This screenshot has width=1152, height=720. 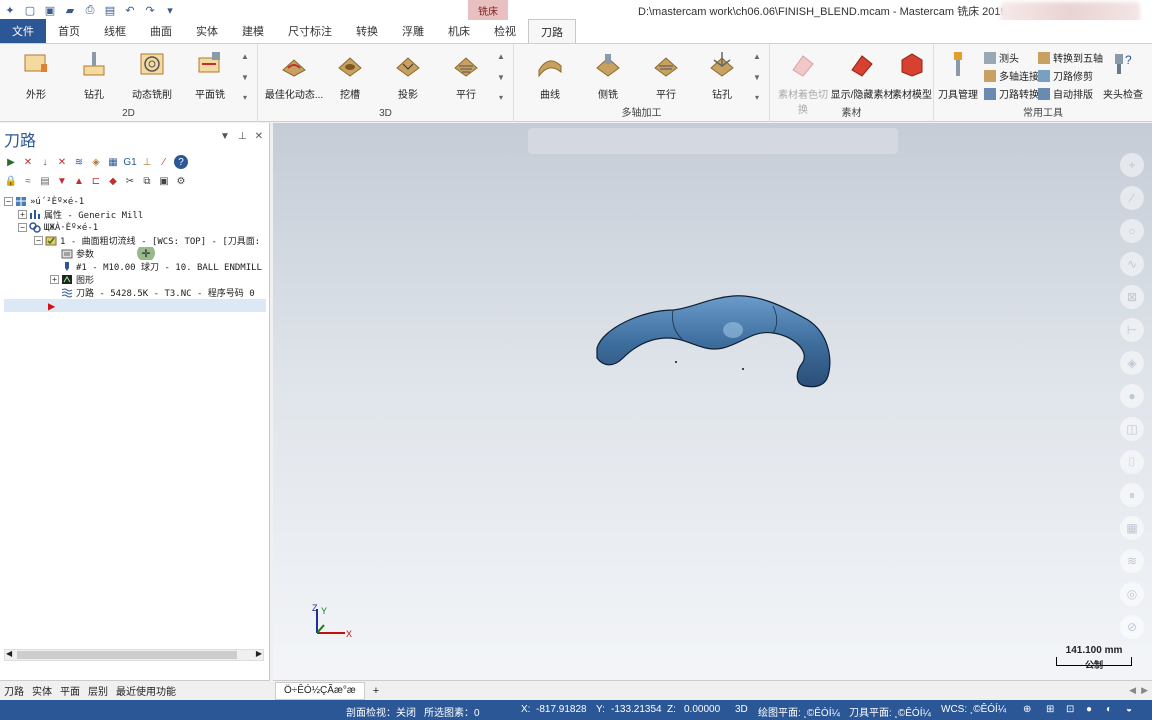 I want to click on g1-icon: G1, so click(x=130, y=162).